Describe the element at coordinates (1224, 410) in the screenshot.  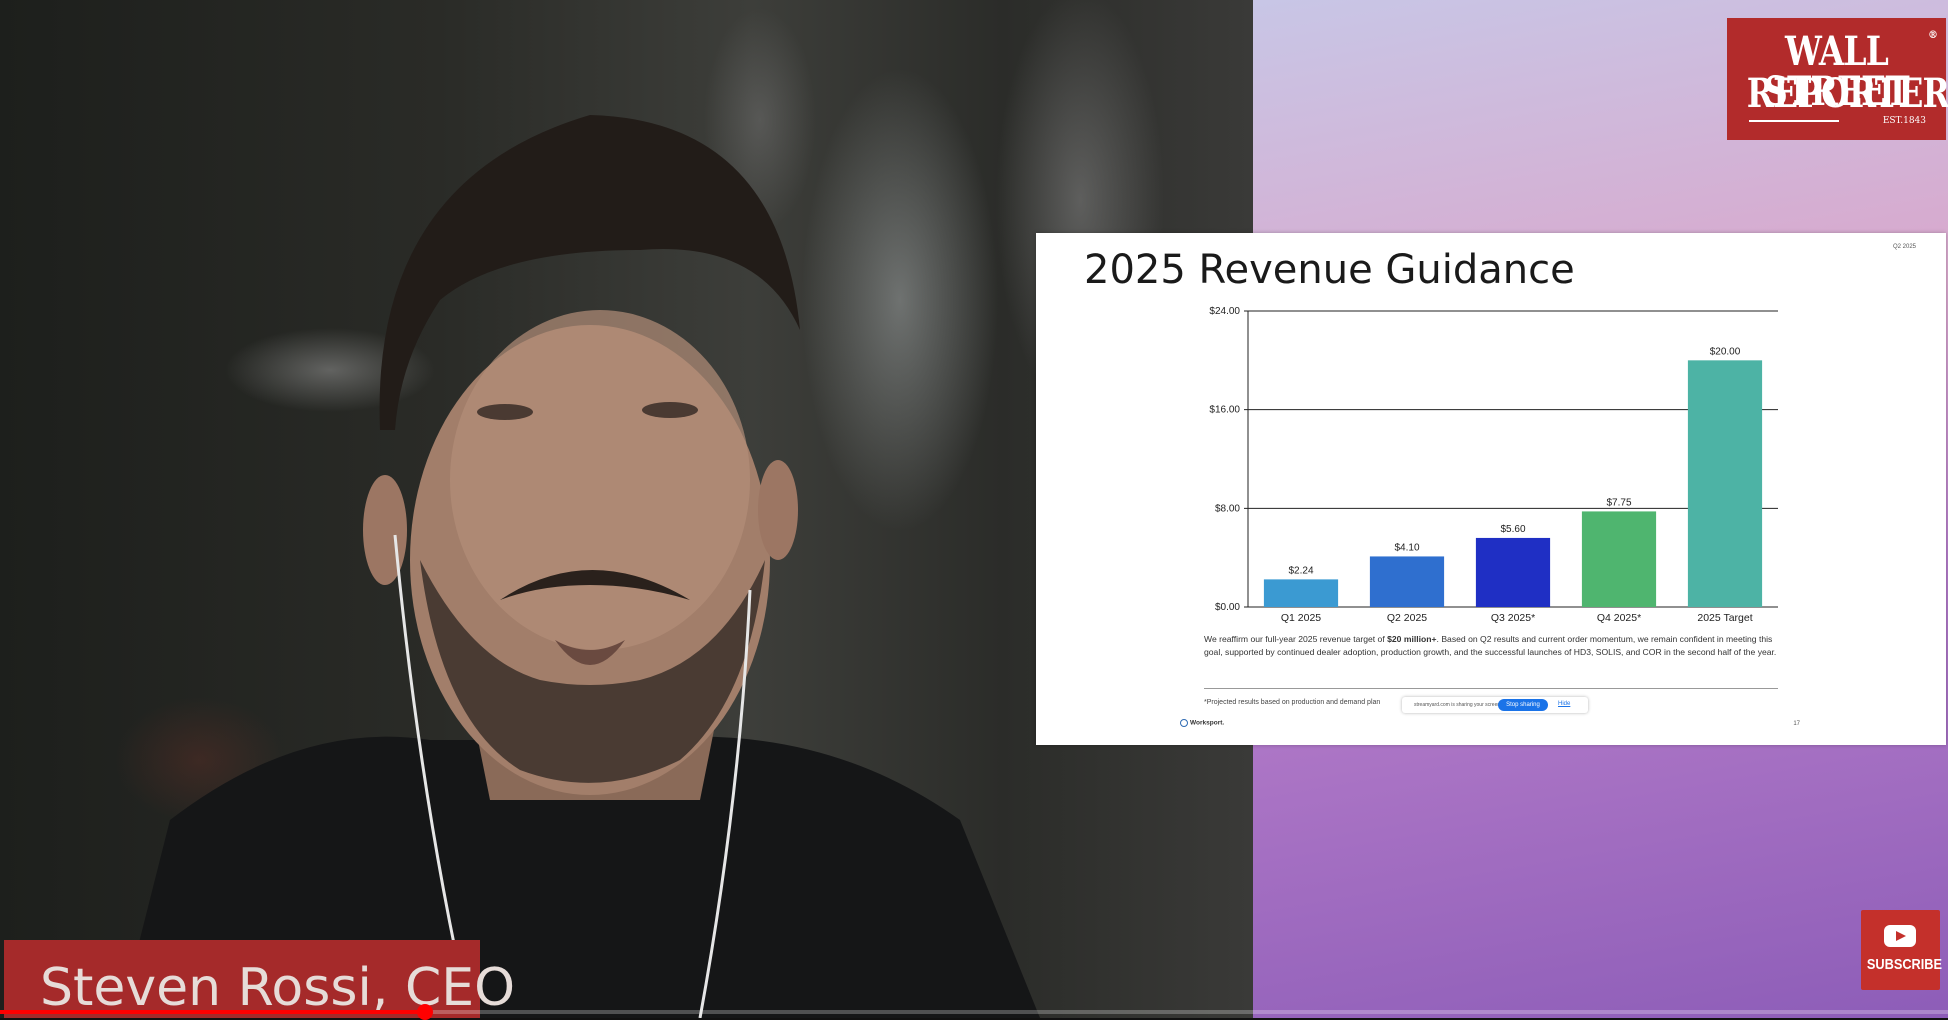
I see `y-tick-label: $16.00` at that location.